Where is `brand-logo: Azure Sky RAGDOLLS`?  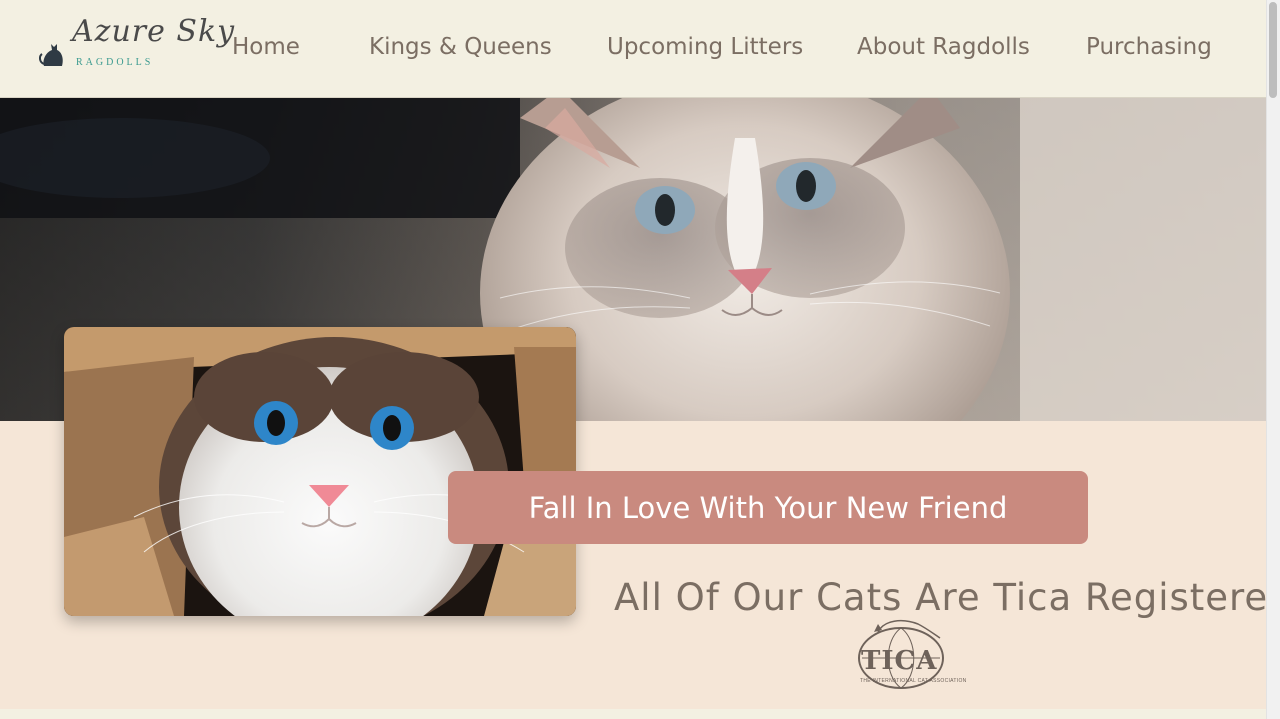
brand-logo: Azure Sky RAGDOLLS is located at coordinates (136, 45).